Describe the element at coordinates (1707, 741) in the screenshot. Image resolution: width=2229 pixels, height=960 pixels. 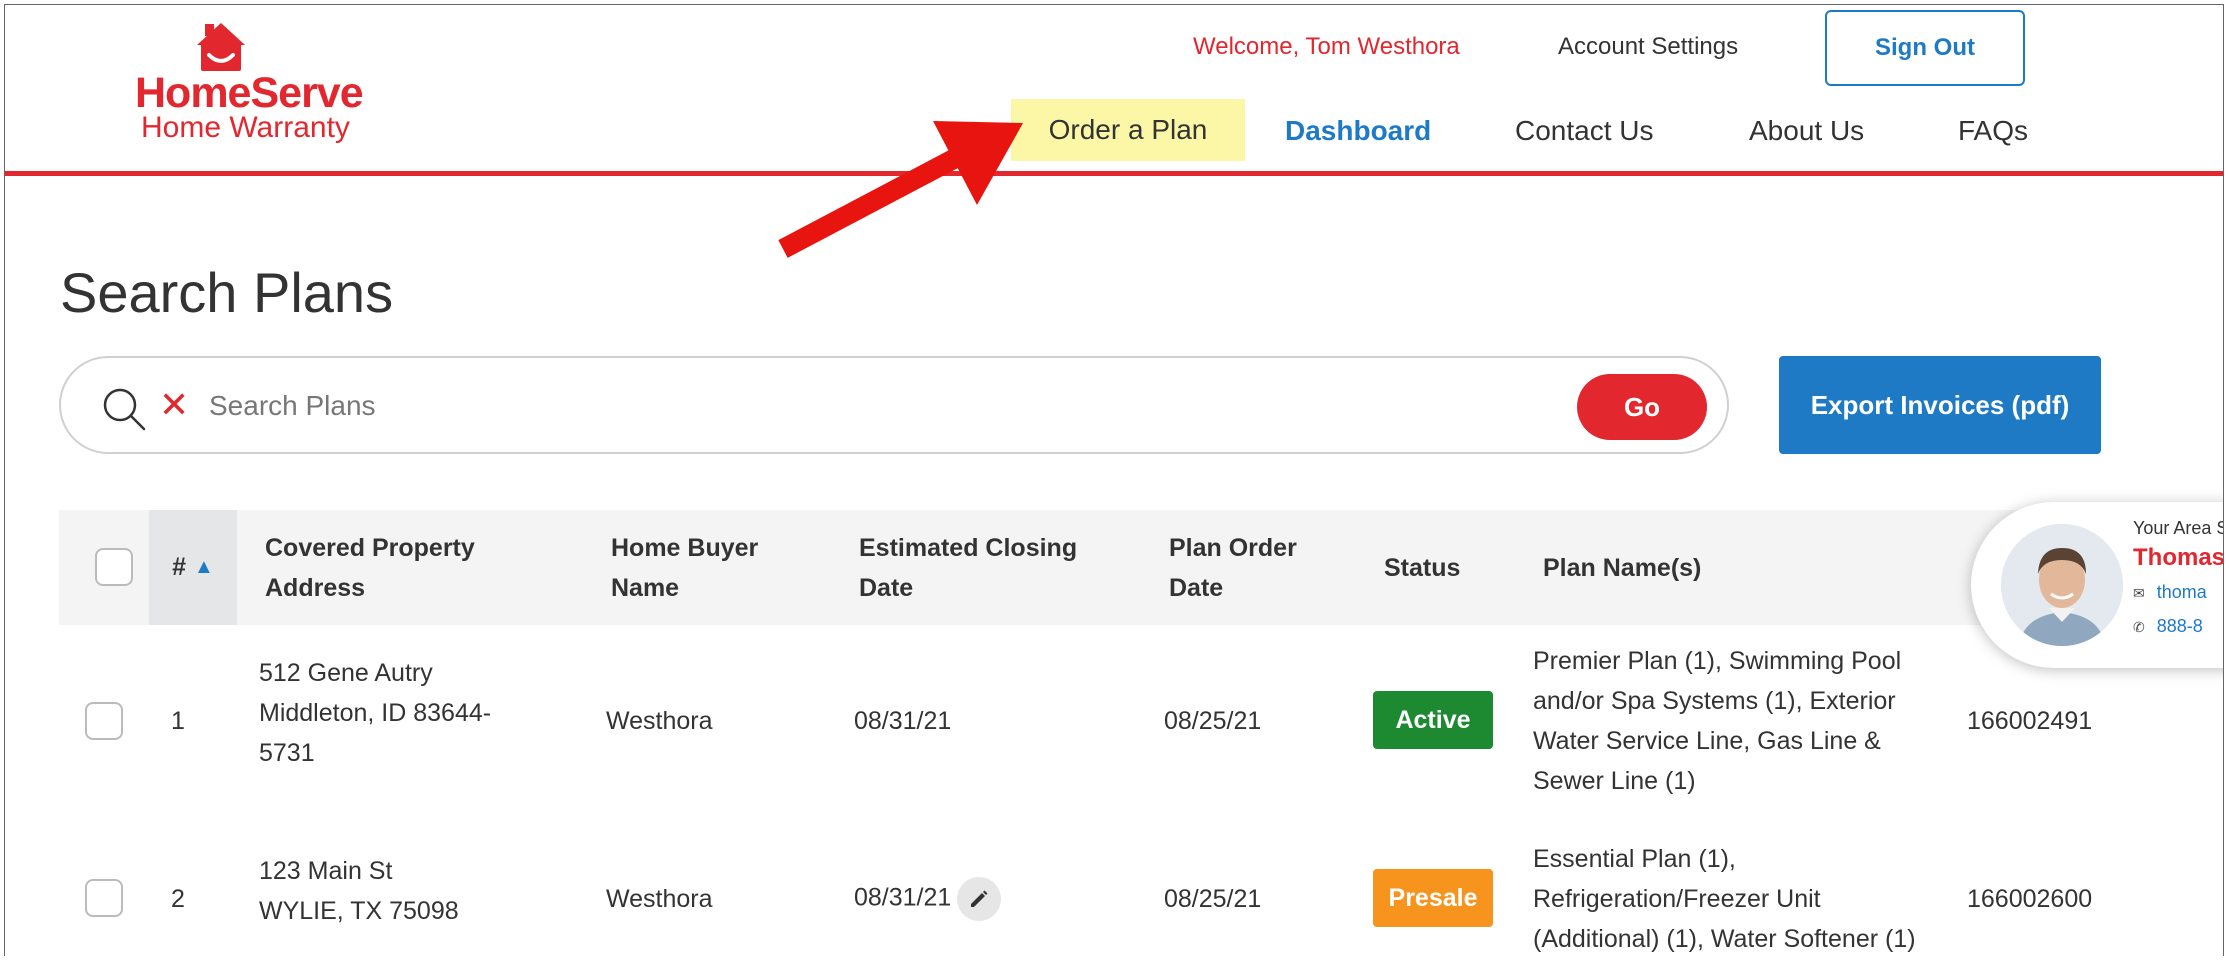
I see `plan-line: Water Service Line, Gas Line &` at that location.